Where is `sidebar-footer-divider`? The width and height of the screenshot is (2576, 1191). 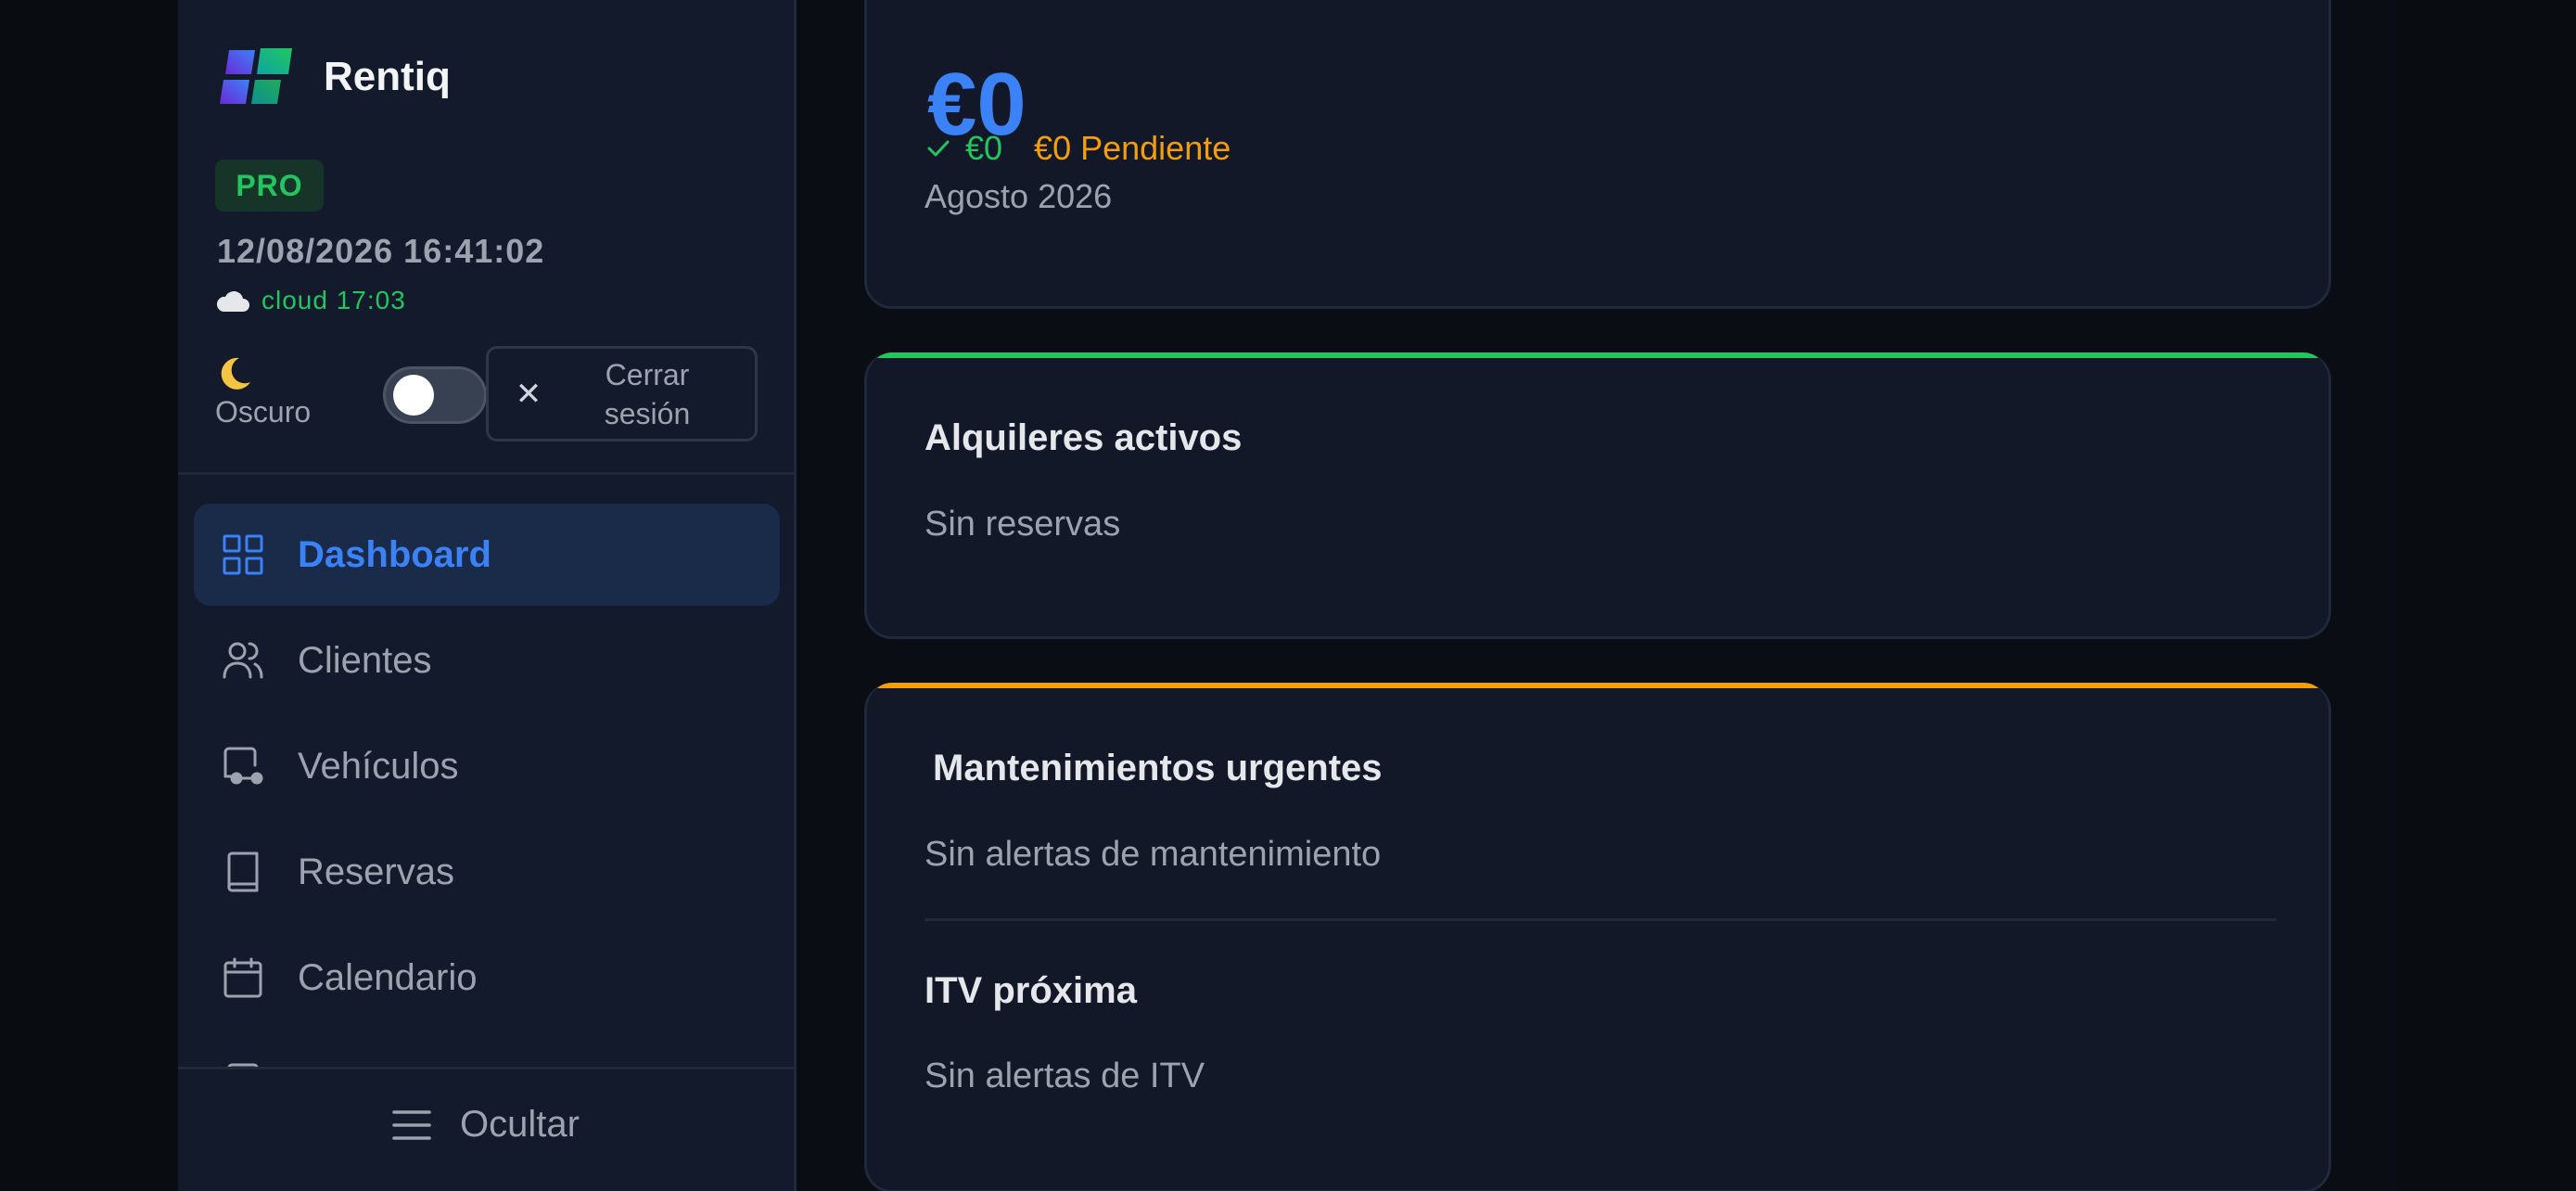 sidebar-footer-divider is located at coordinates (486, 1068).